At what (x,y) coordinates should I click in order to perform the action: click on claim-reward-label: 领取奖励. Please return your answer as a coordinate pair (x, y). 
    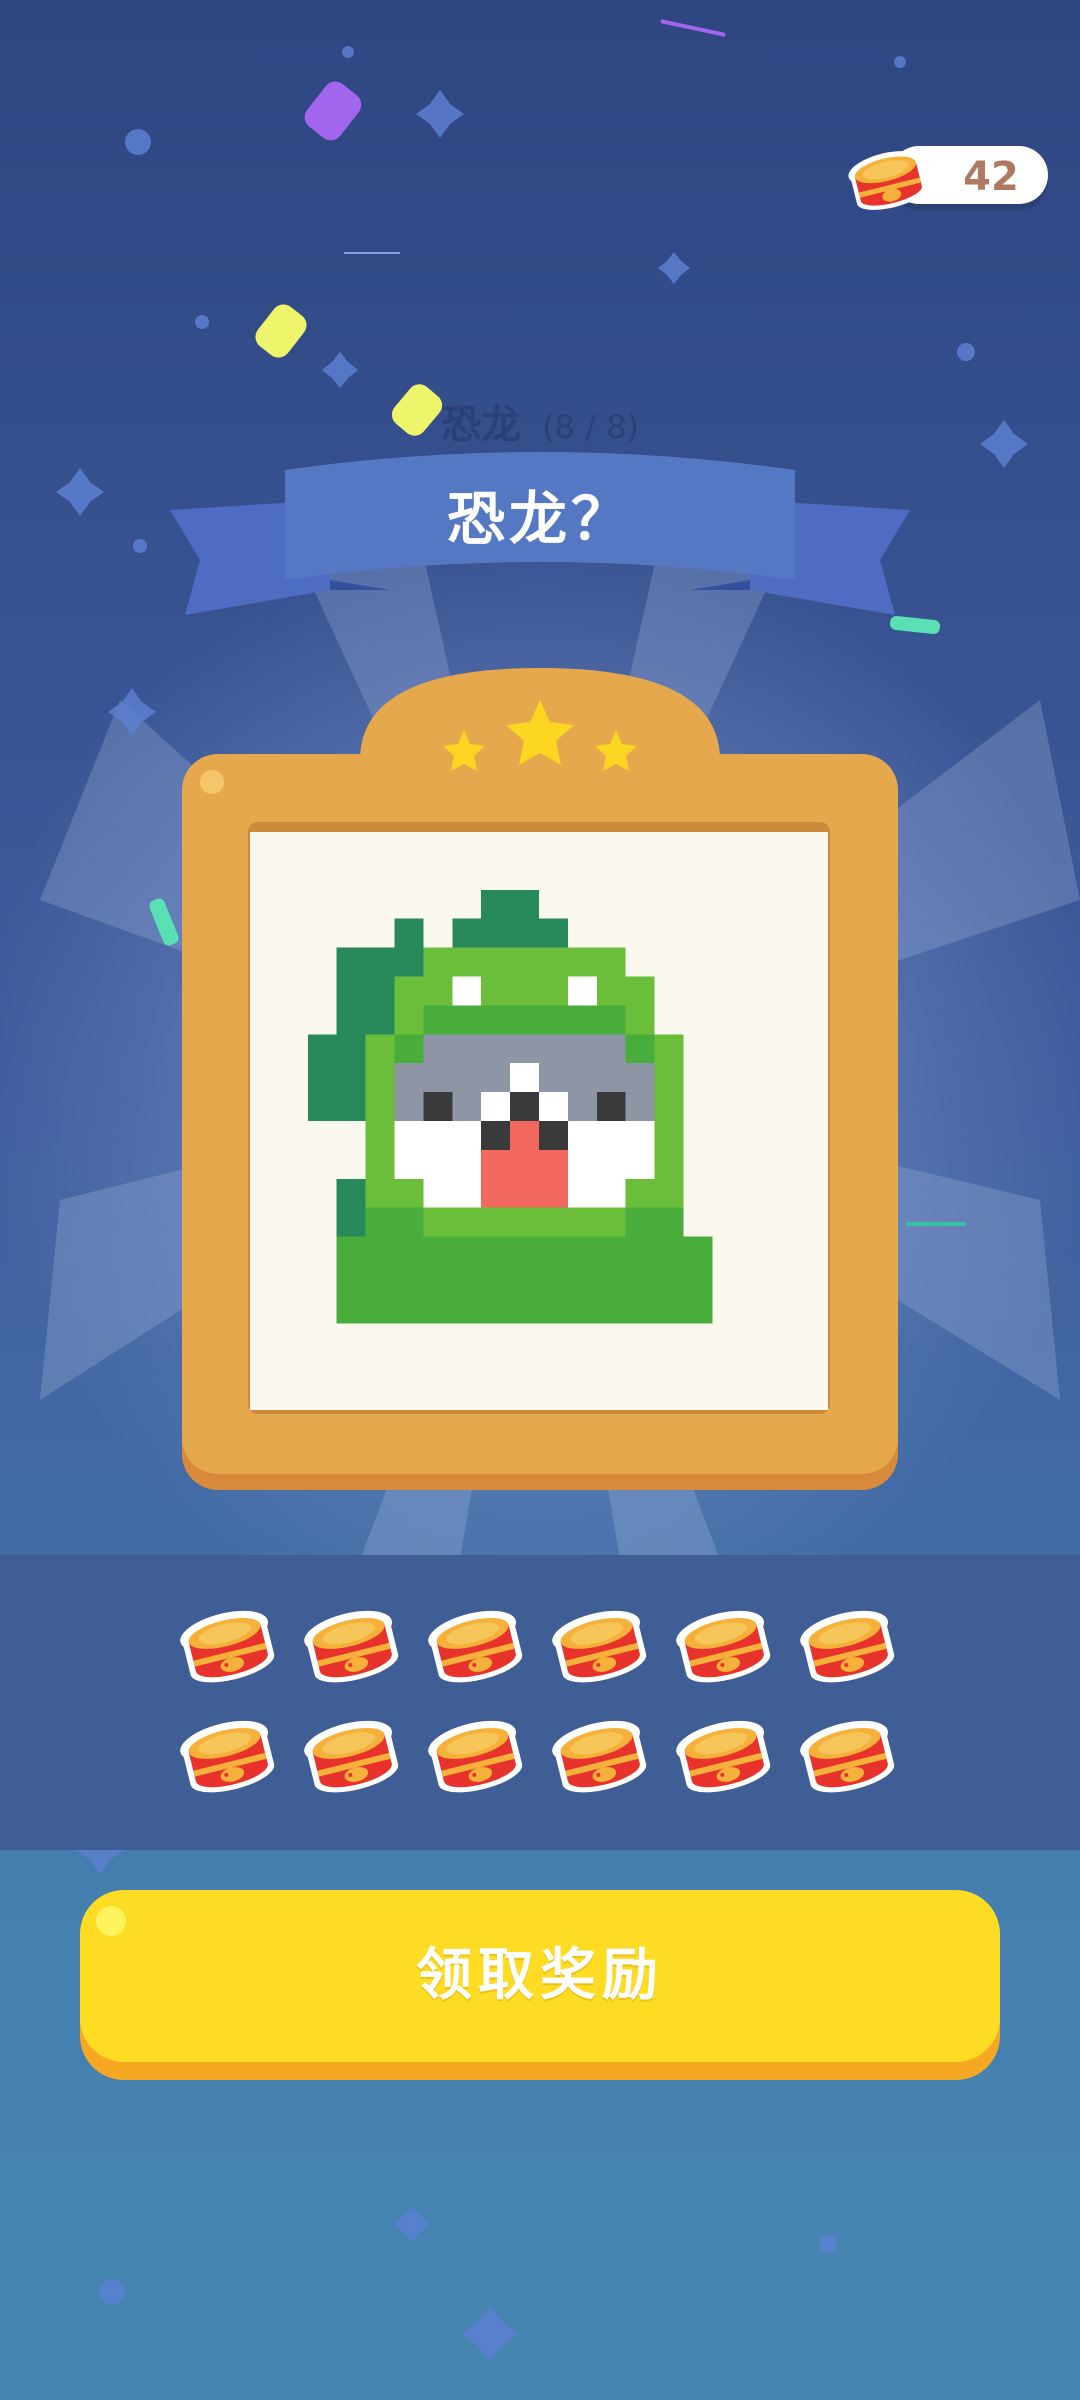
    Looking at the image, I should click on (540, 1976).